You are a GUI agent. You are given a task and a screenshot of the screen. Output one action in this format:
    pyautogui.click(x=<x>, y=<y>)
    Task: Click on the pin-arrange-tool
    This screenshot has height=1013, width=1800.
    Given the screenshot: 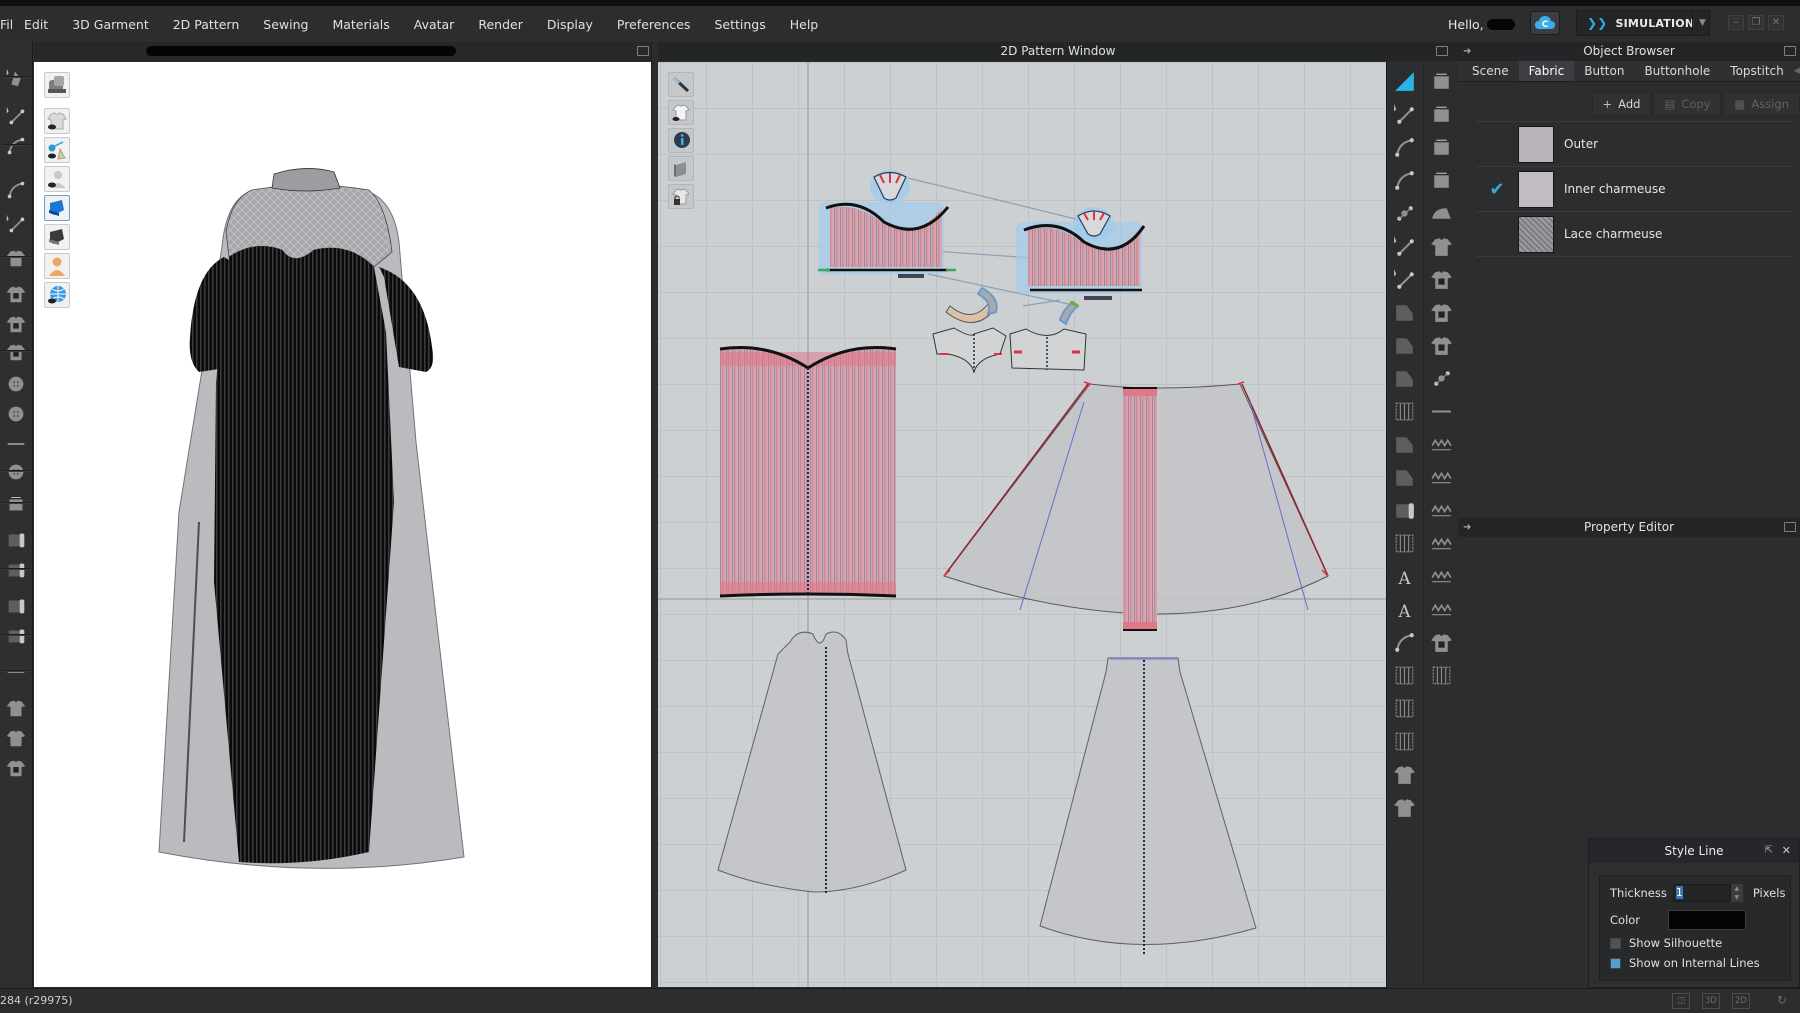 What is the action you would take?
    pyautogui.click(x=1441, y=312)
    